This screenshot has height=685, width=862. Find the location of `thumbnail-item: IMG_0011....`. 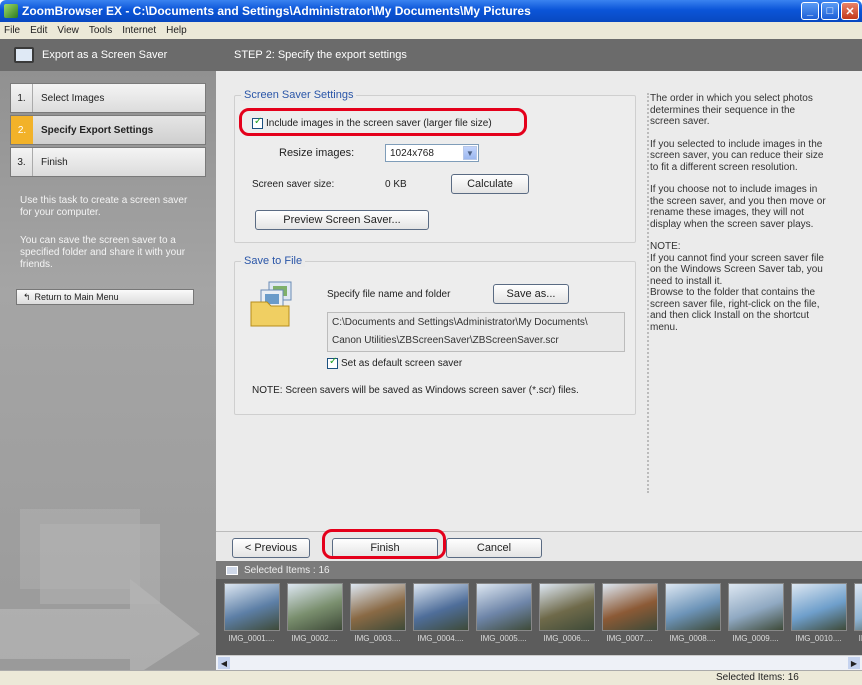

thumbnail-item: IMG_0011.... is located at coordinates (857, 617).